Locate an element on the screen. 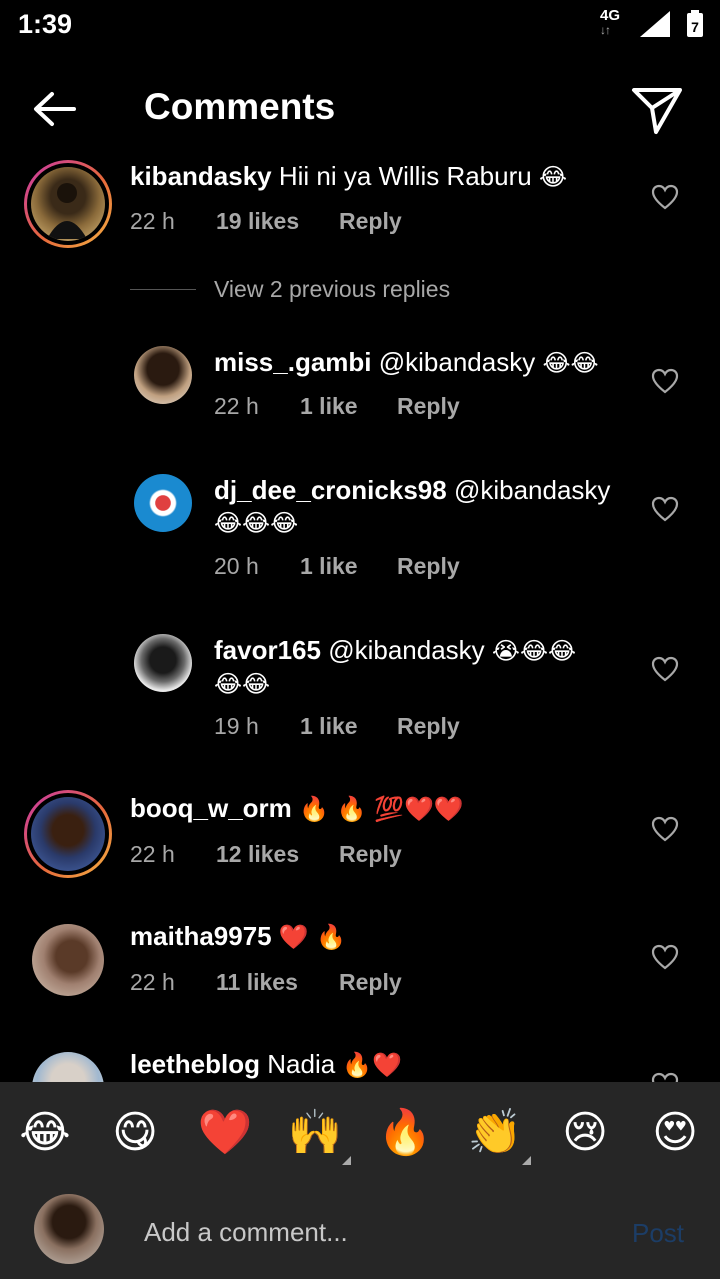 Image resolution: width=720 pixels, height=1279 pixels. comment-text: Nadia is located at coordinates (301, 1064).